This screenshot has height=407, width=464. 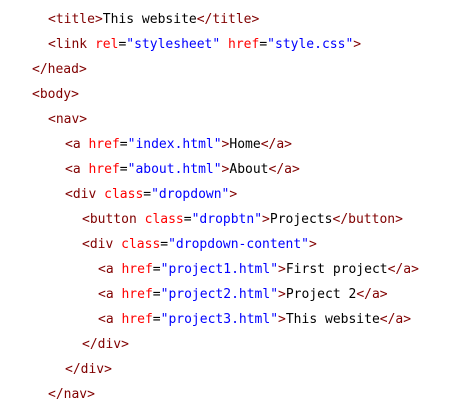 I want to click on code-line-title: <title>This website</title>, so click(x=232, y=19).